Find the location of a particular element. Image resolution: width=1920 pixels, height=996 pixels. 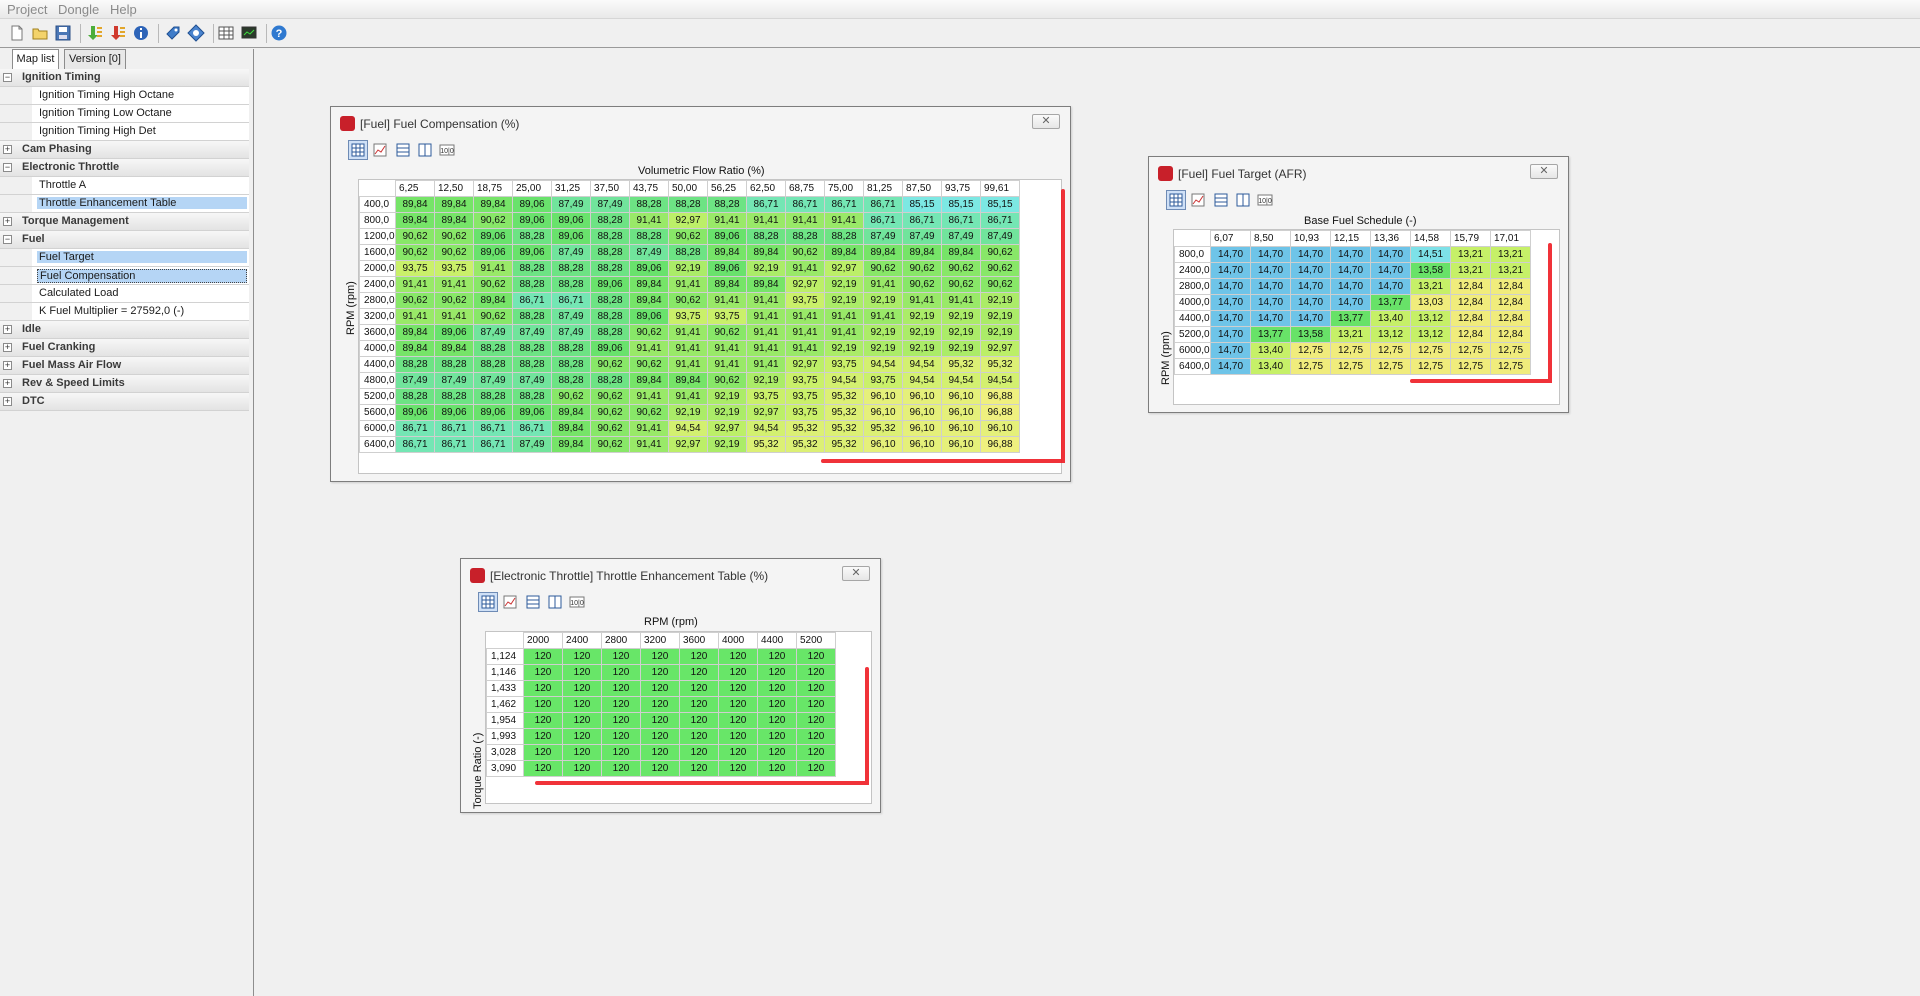

save-icon is located at coordinates (63, 33).